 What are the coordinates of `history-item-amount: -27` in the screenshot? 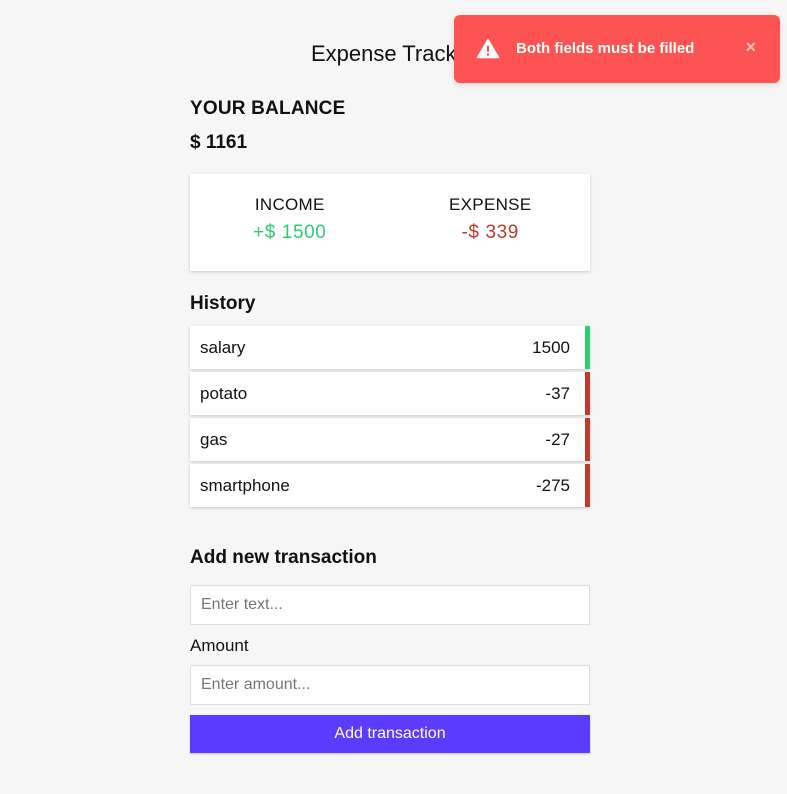 It's located at (557, 439).